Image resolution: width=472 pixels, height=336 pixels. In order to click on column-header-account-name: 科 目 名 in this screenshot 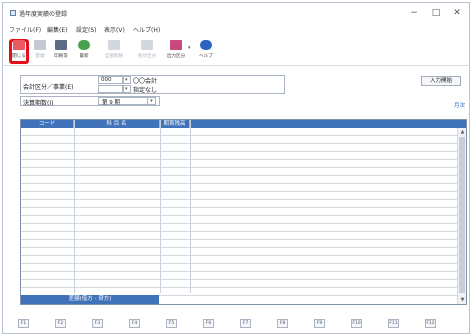, I will do `click(117, 124)`.